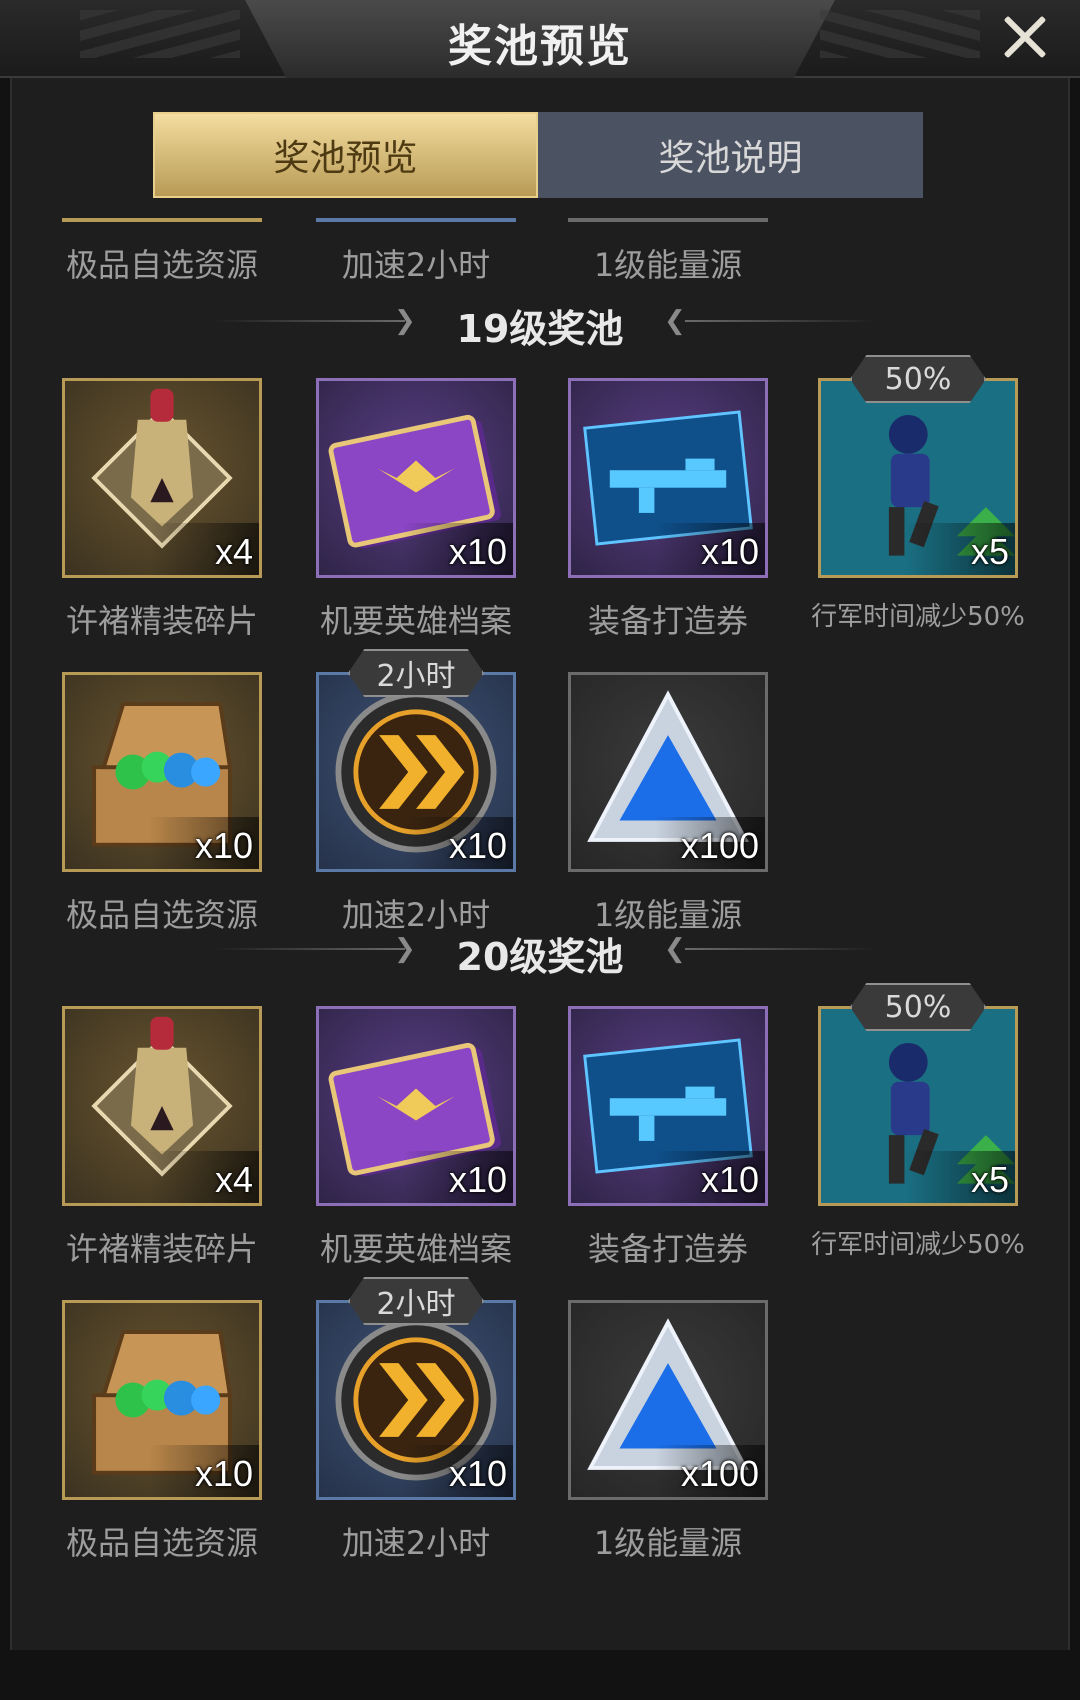 The width and height of the screenshot is (1080, 1700). Describe the element at coordinates (345, 155) in the screenshot. I see `tab-pool-preview: 奖池预览` at that location.